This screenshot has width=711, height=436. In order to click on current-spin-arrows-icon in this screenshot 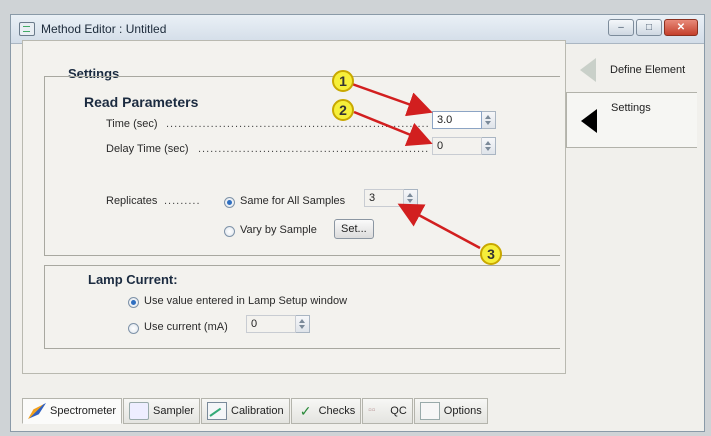, I will do `click(303, 324)`.